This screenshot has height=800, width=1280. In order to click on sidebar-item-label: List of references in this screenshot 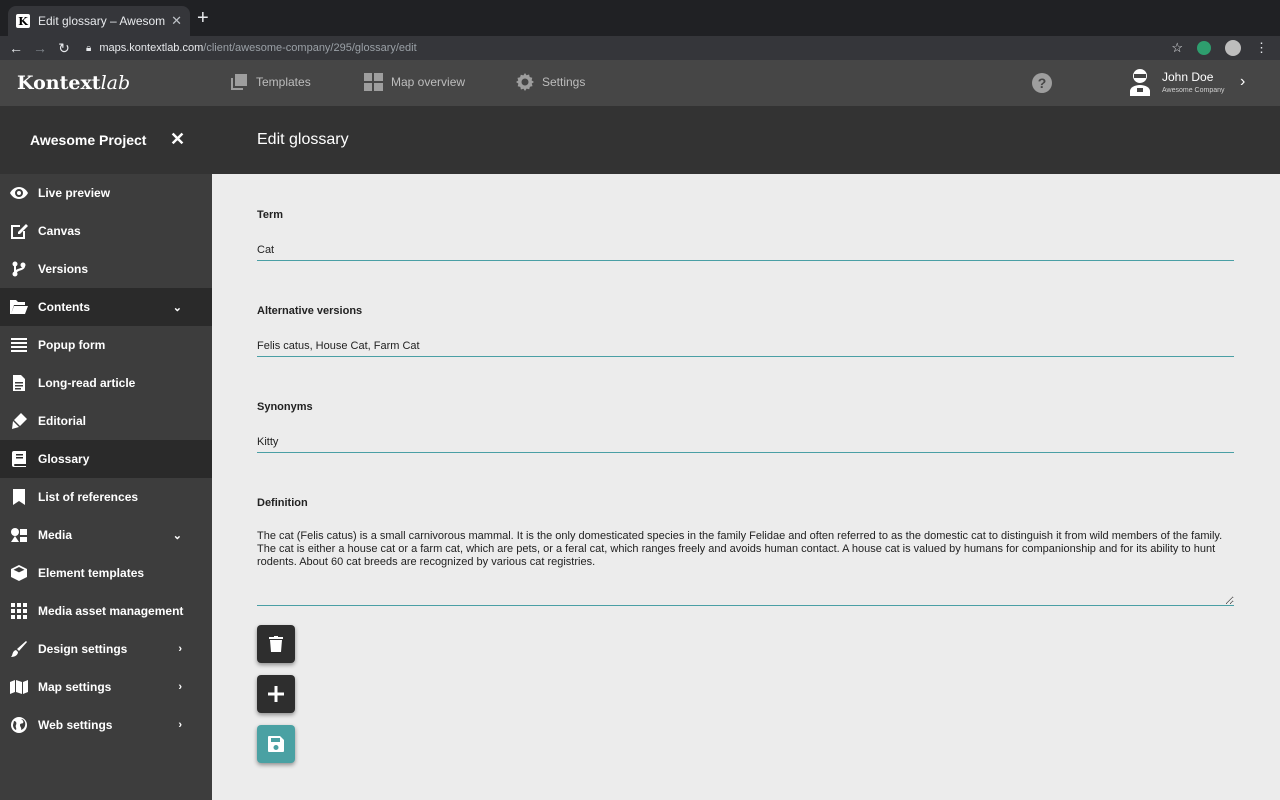, I will do `click(88, 497)`.